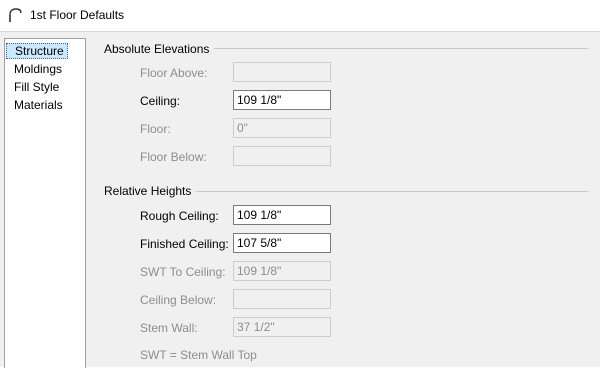  I want to click on floor-above-label: Floor Above:, so click(174, 73).